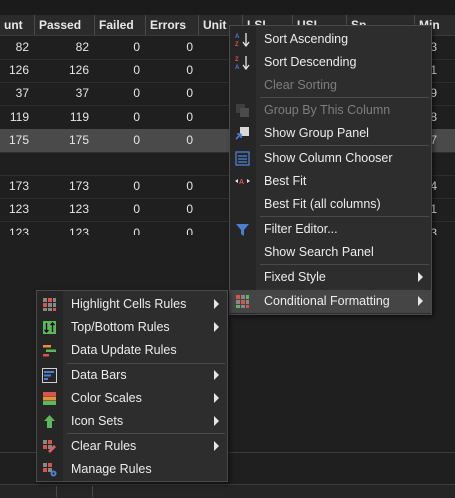 The image size is (455, 498). I want to click on column-header-failed: Failed, so click(120, 25).